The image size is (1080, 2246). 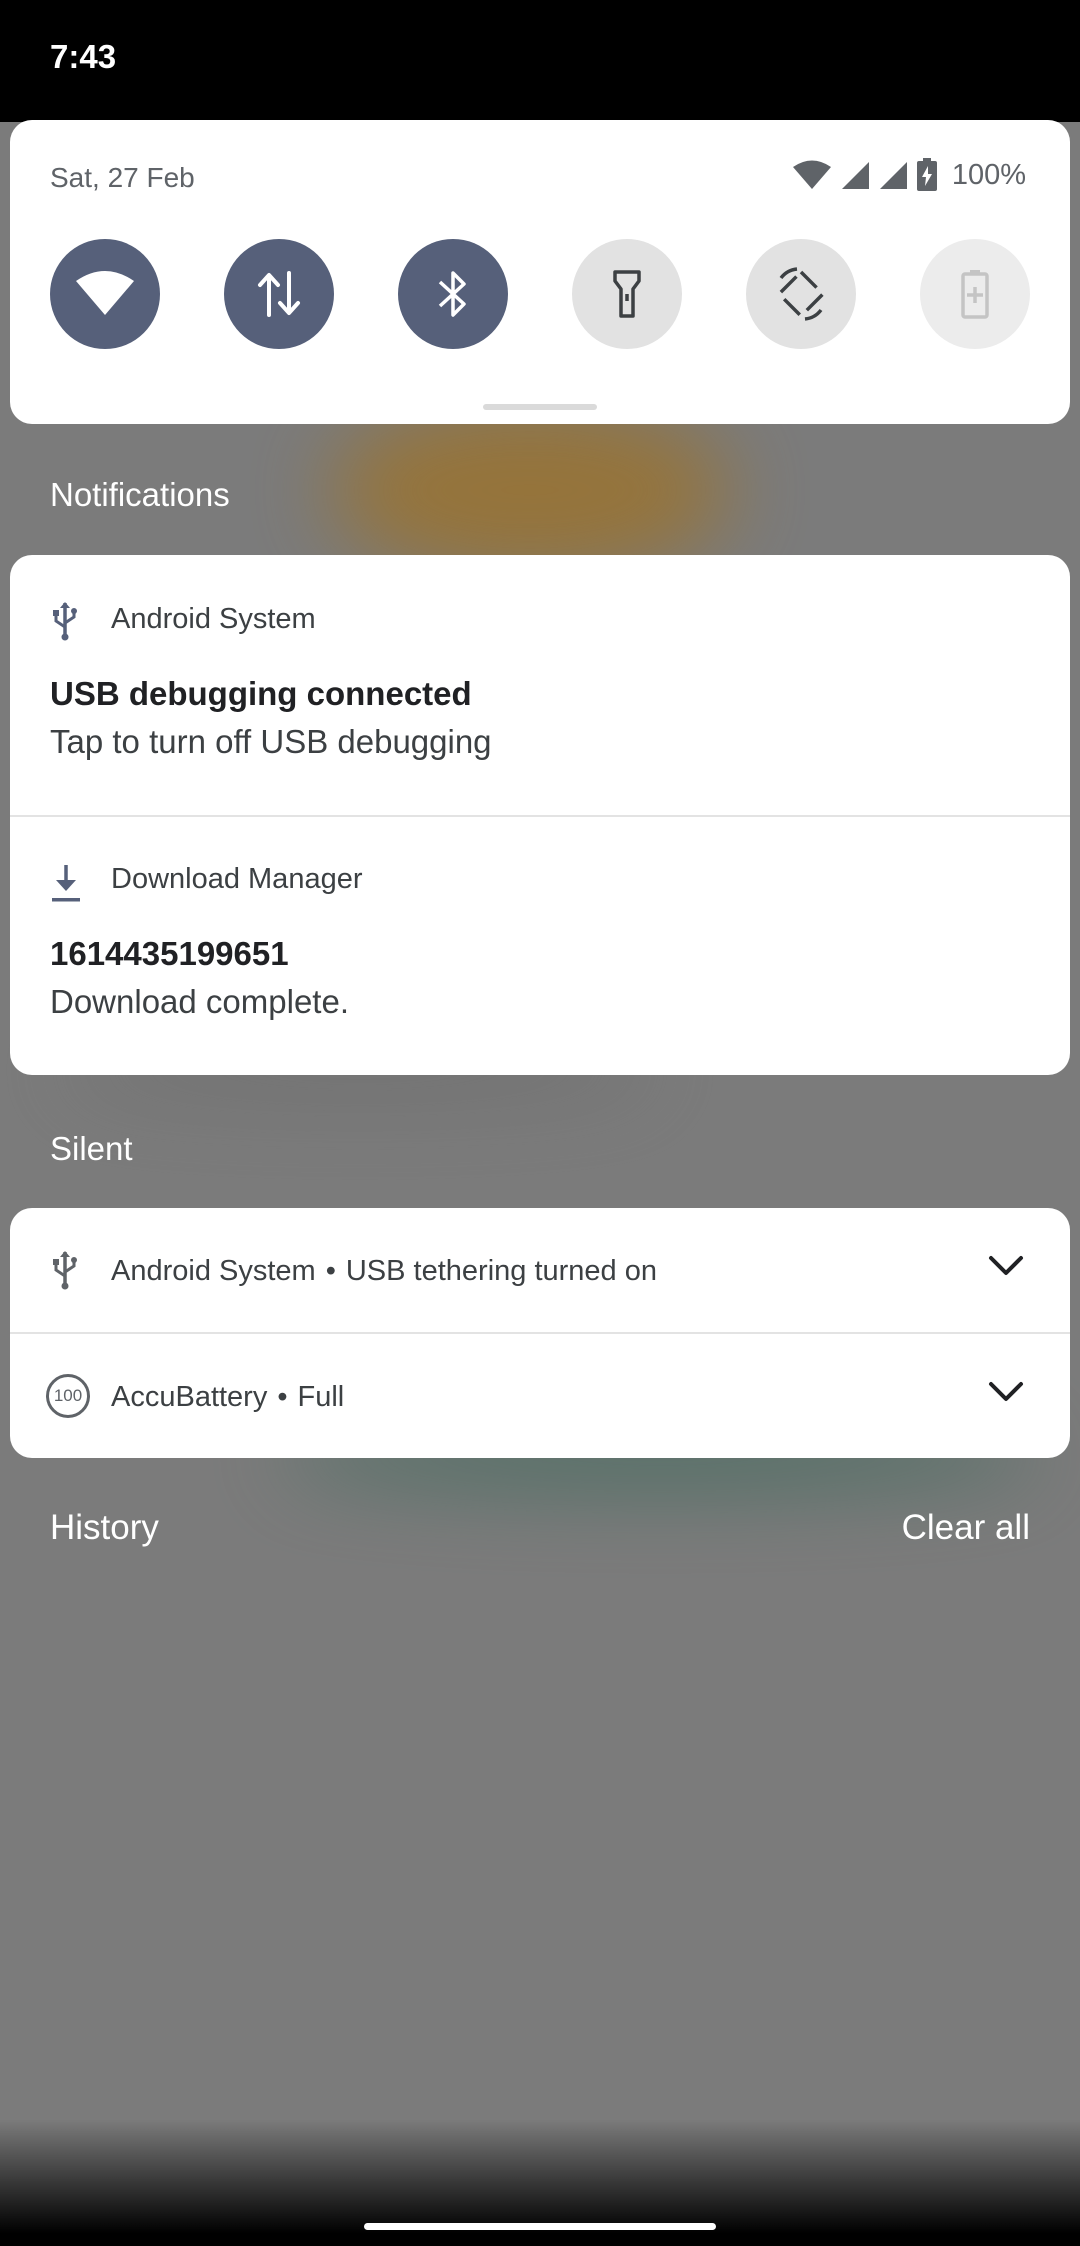 What do you see at coordinates (540, 2226) in the screenshot?
I see `home-gesture-handle` at bounding box center [540, 2226].